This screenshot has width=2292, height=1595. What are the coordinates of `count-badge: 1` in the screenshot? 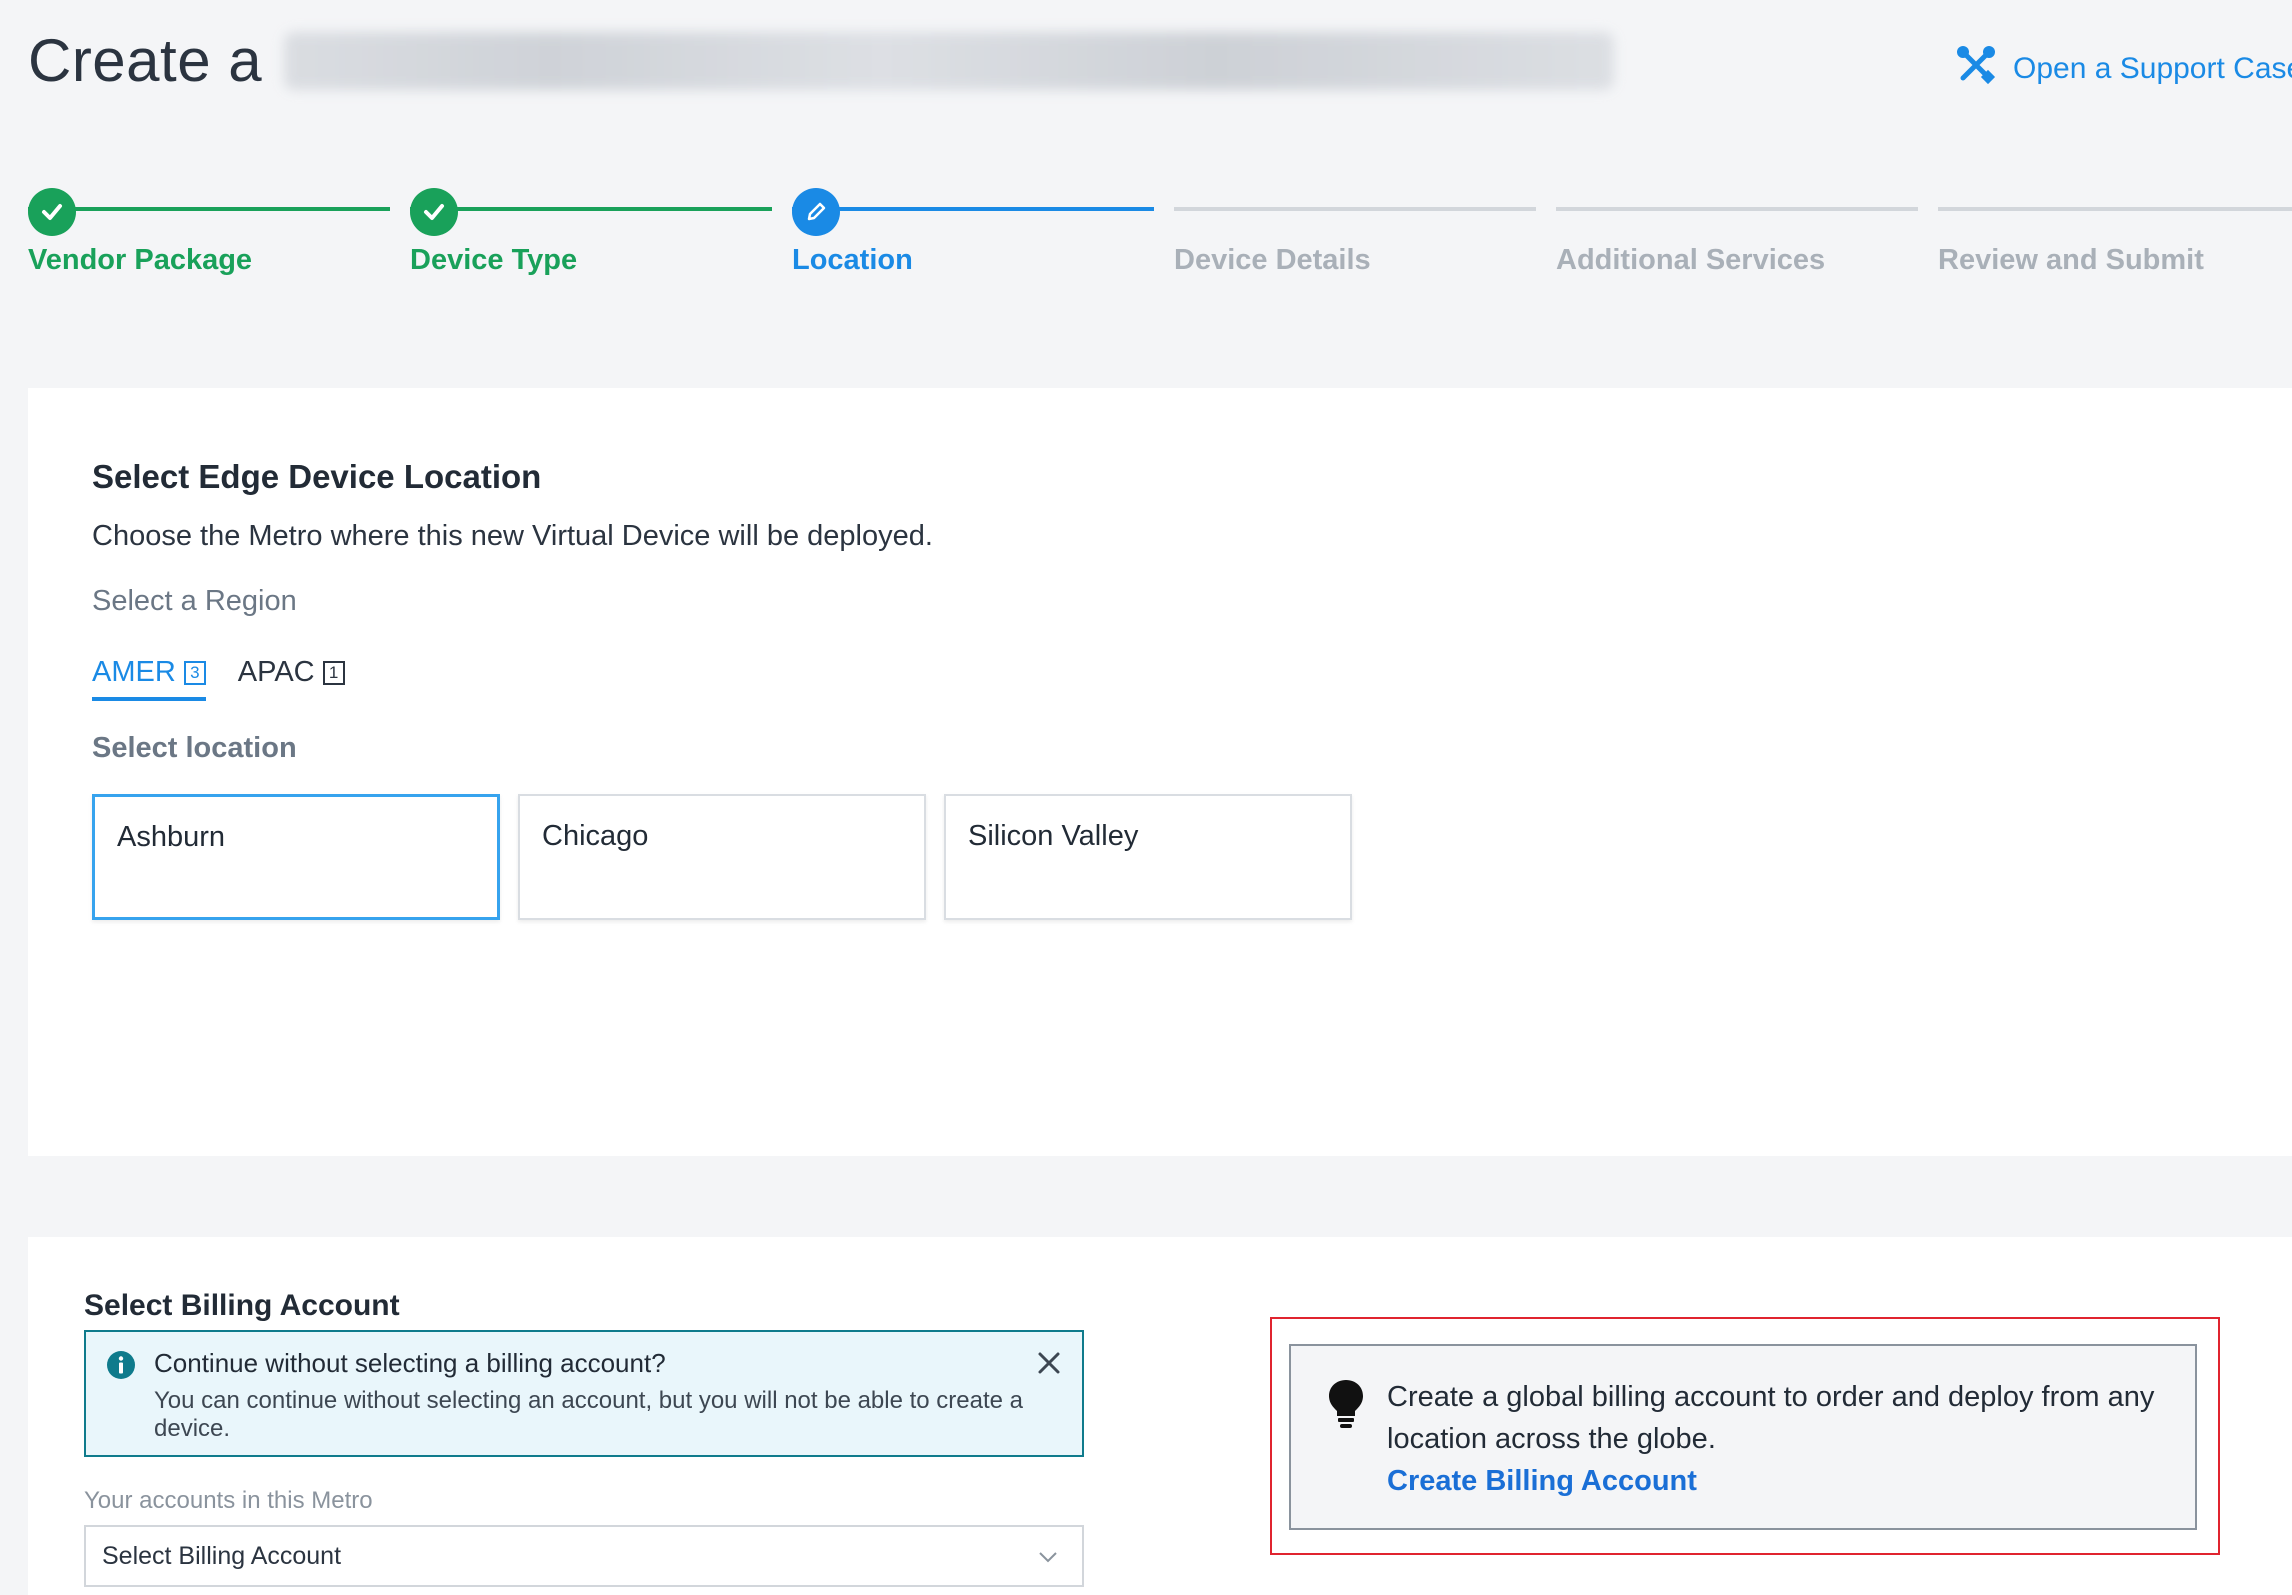 It's located at (333, 672).